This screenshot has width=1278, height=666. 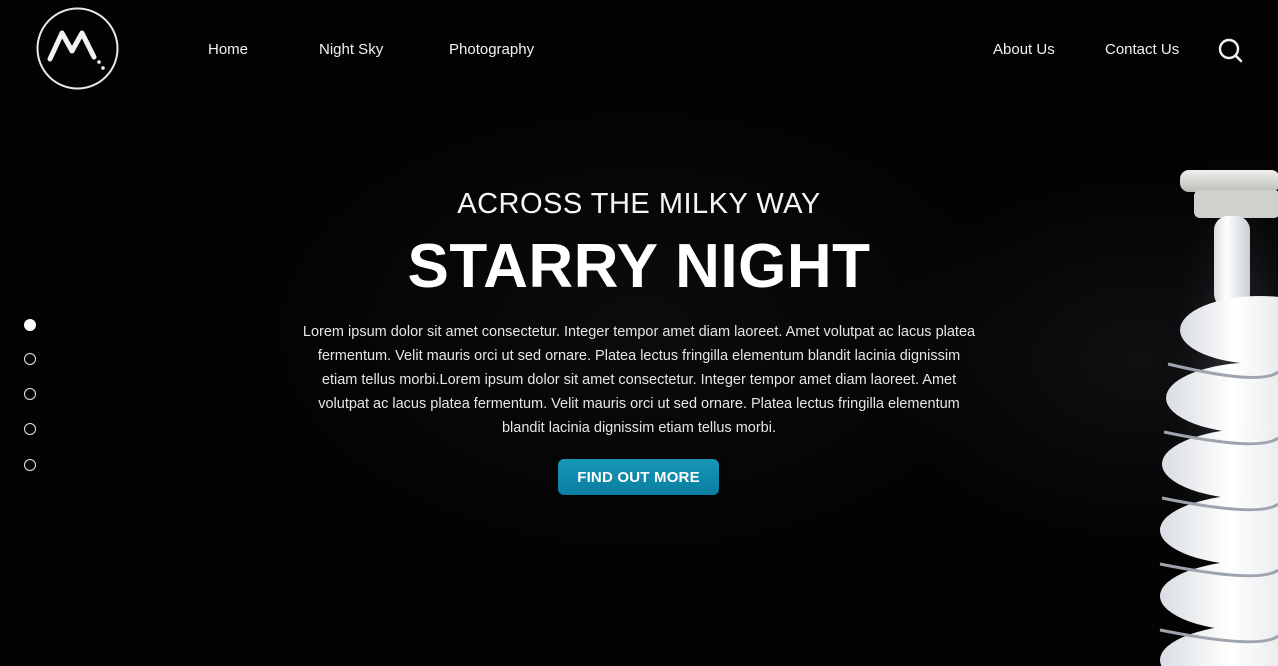 I want to click on nav-home: Home, so click(x=228, y=50).